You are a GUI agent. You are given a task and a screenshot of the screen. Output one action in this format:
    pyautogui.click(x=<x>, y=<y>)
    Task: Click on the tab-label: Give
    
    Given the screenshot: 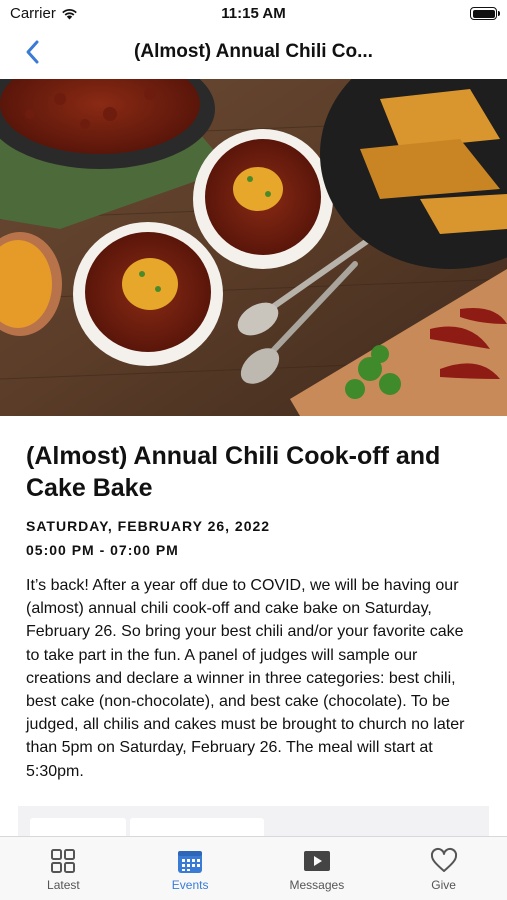 What is the action you would take?
    pyautogui.click(x=443, y=885)
    